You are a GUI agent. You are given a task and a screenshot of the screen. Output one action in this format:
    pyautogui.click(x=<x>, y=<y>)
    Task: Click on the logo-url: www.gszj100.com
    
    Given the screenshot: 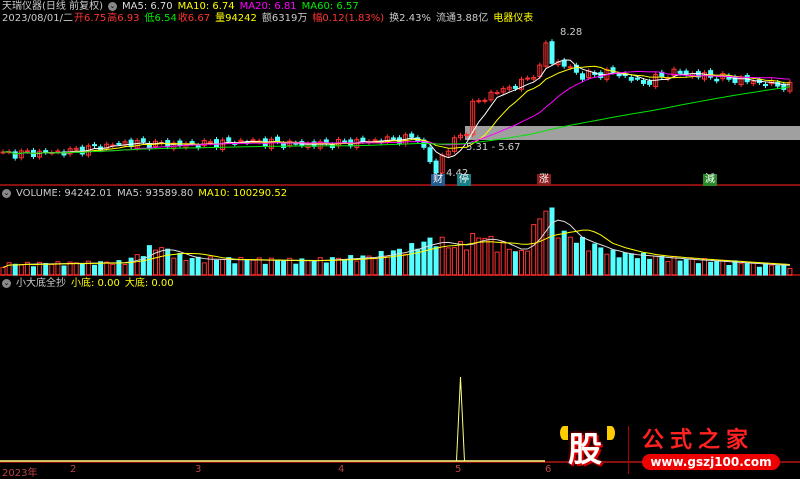 What is the action you would take?
    pyautogui.click(x=711, y=462)
    